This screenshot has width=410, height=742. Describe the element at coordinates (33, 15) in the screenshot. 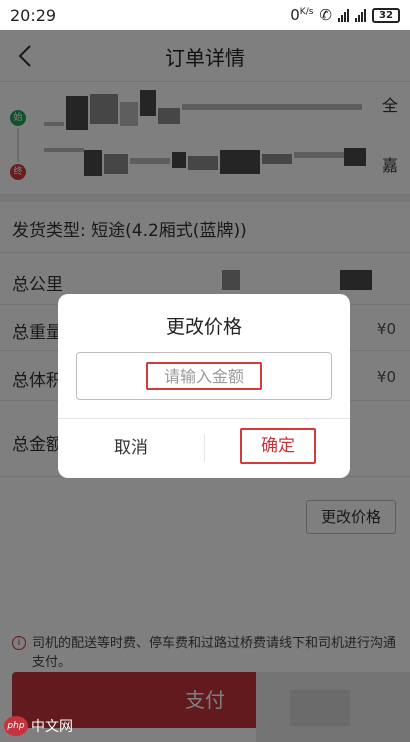

I see `status-time: 20:29` at that location.